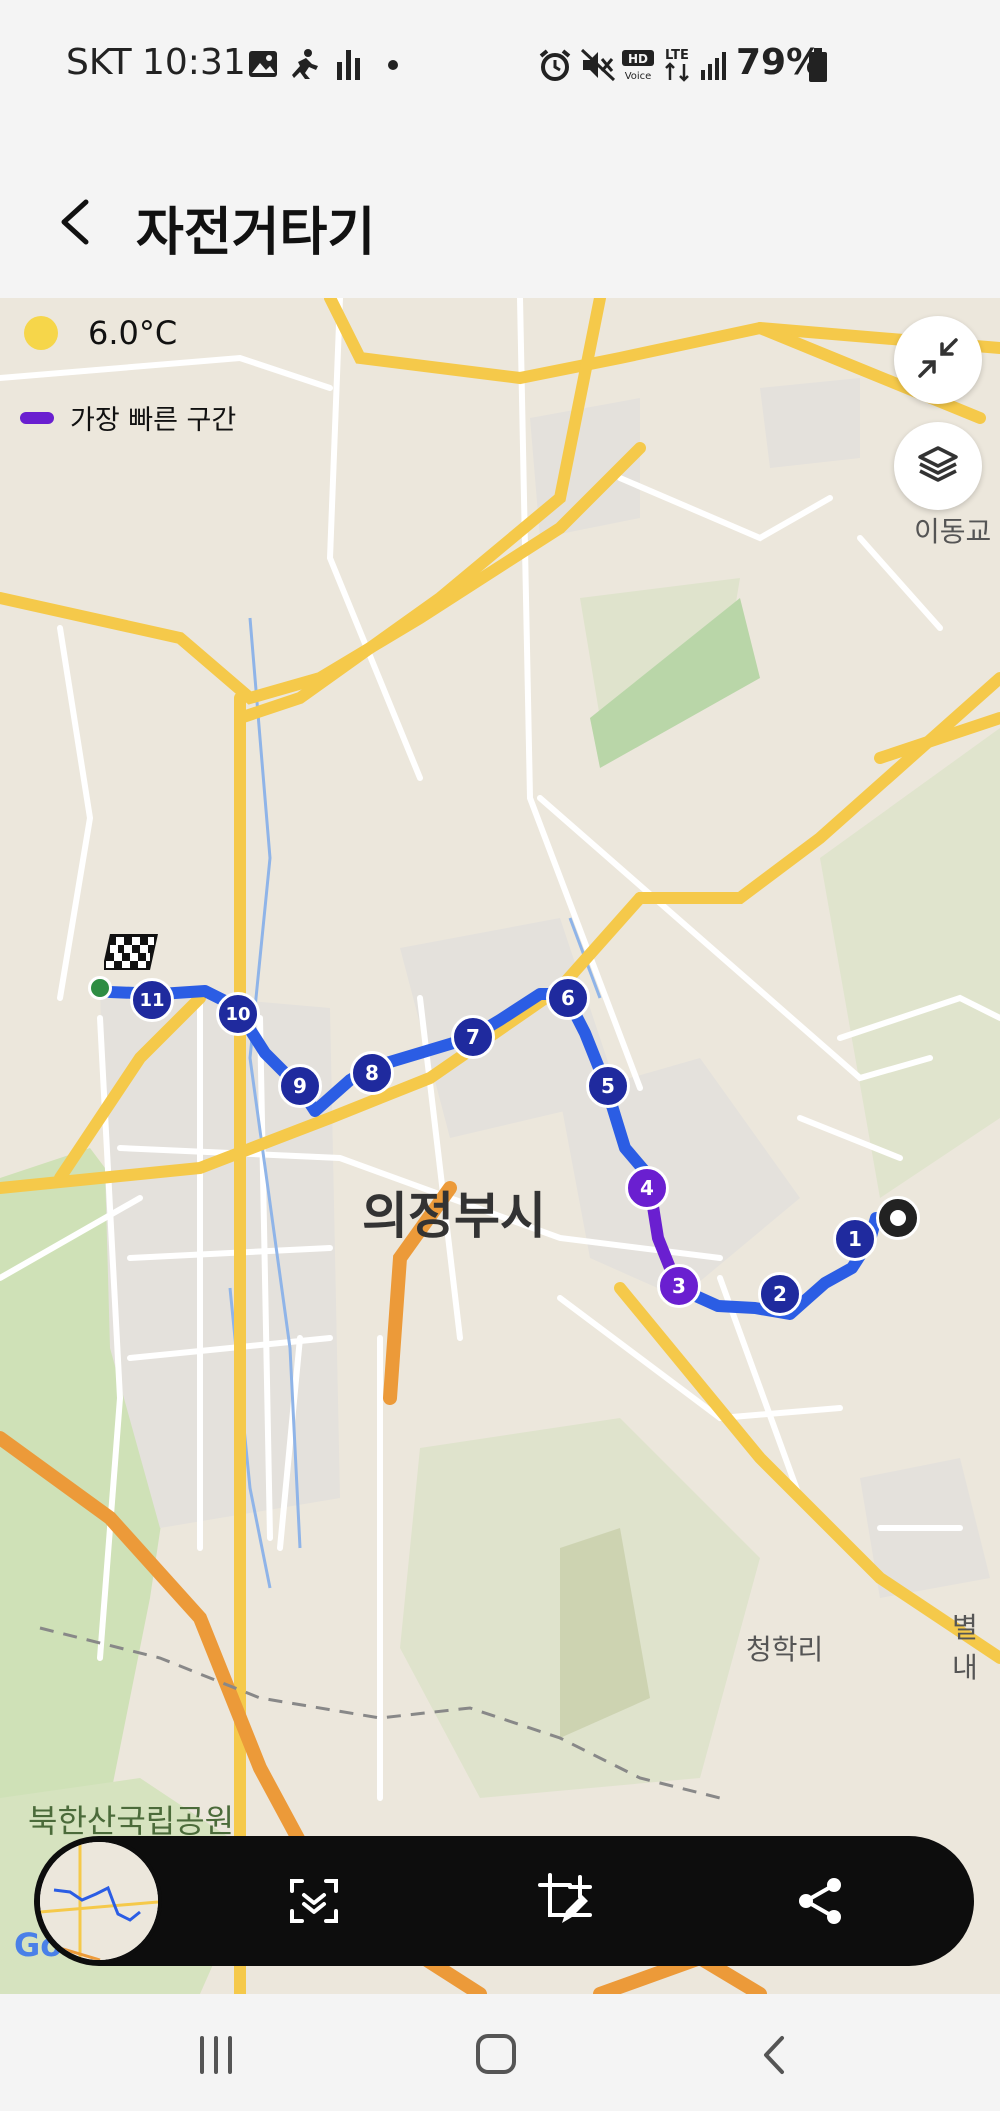 The height and width of the screenshot is (2111, 1000). What do you see at coordinates (608, 1086) in the screenshot?
I see `route-marker: 5` at bounding box center [608, 1086].